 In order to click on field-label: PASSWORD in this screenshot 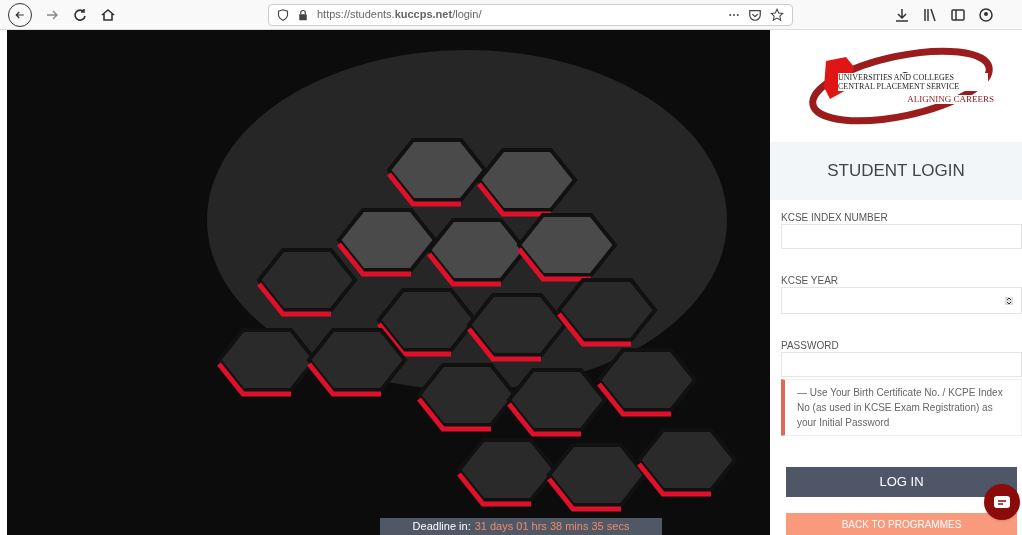, I will do `click(810, 345)`.